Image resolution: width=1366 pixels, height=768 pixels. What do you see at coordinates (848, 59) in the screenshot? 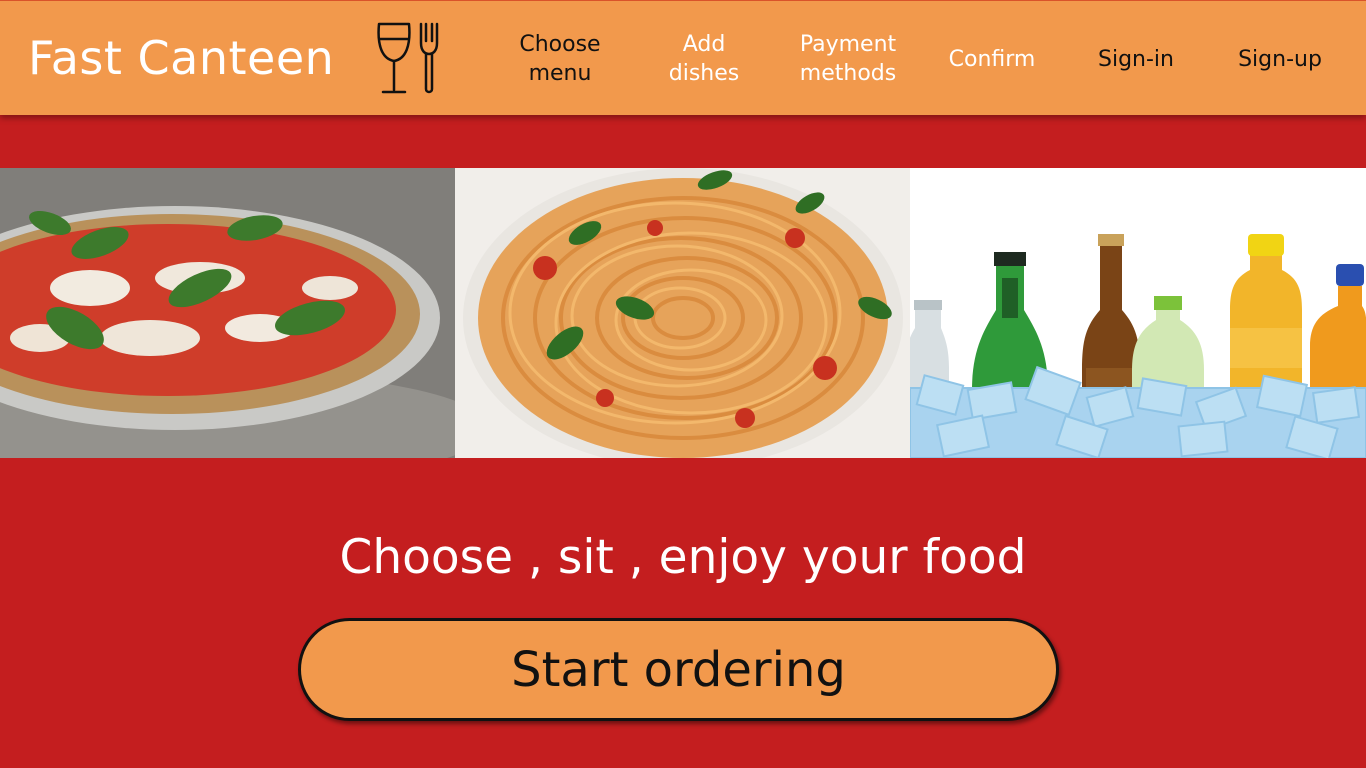
I see `nav-payment-methods: Payment methods` at bounding box center [848, 59].